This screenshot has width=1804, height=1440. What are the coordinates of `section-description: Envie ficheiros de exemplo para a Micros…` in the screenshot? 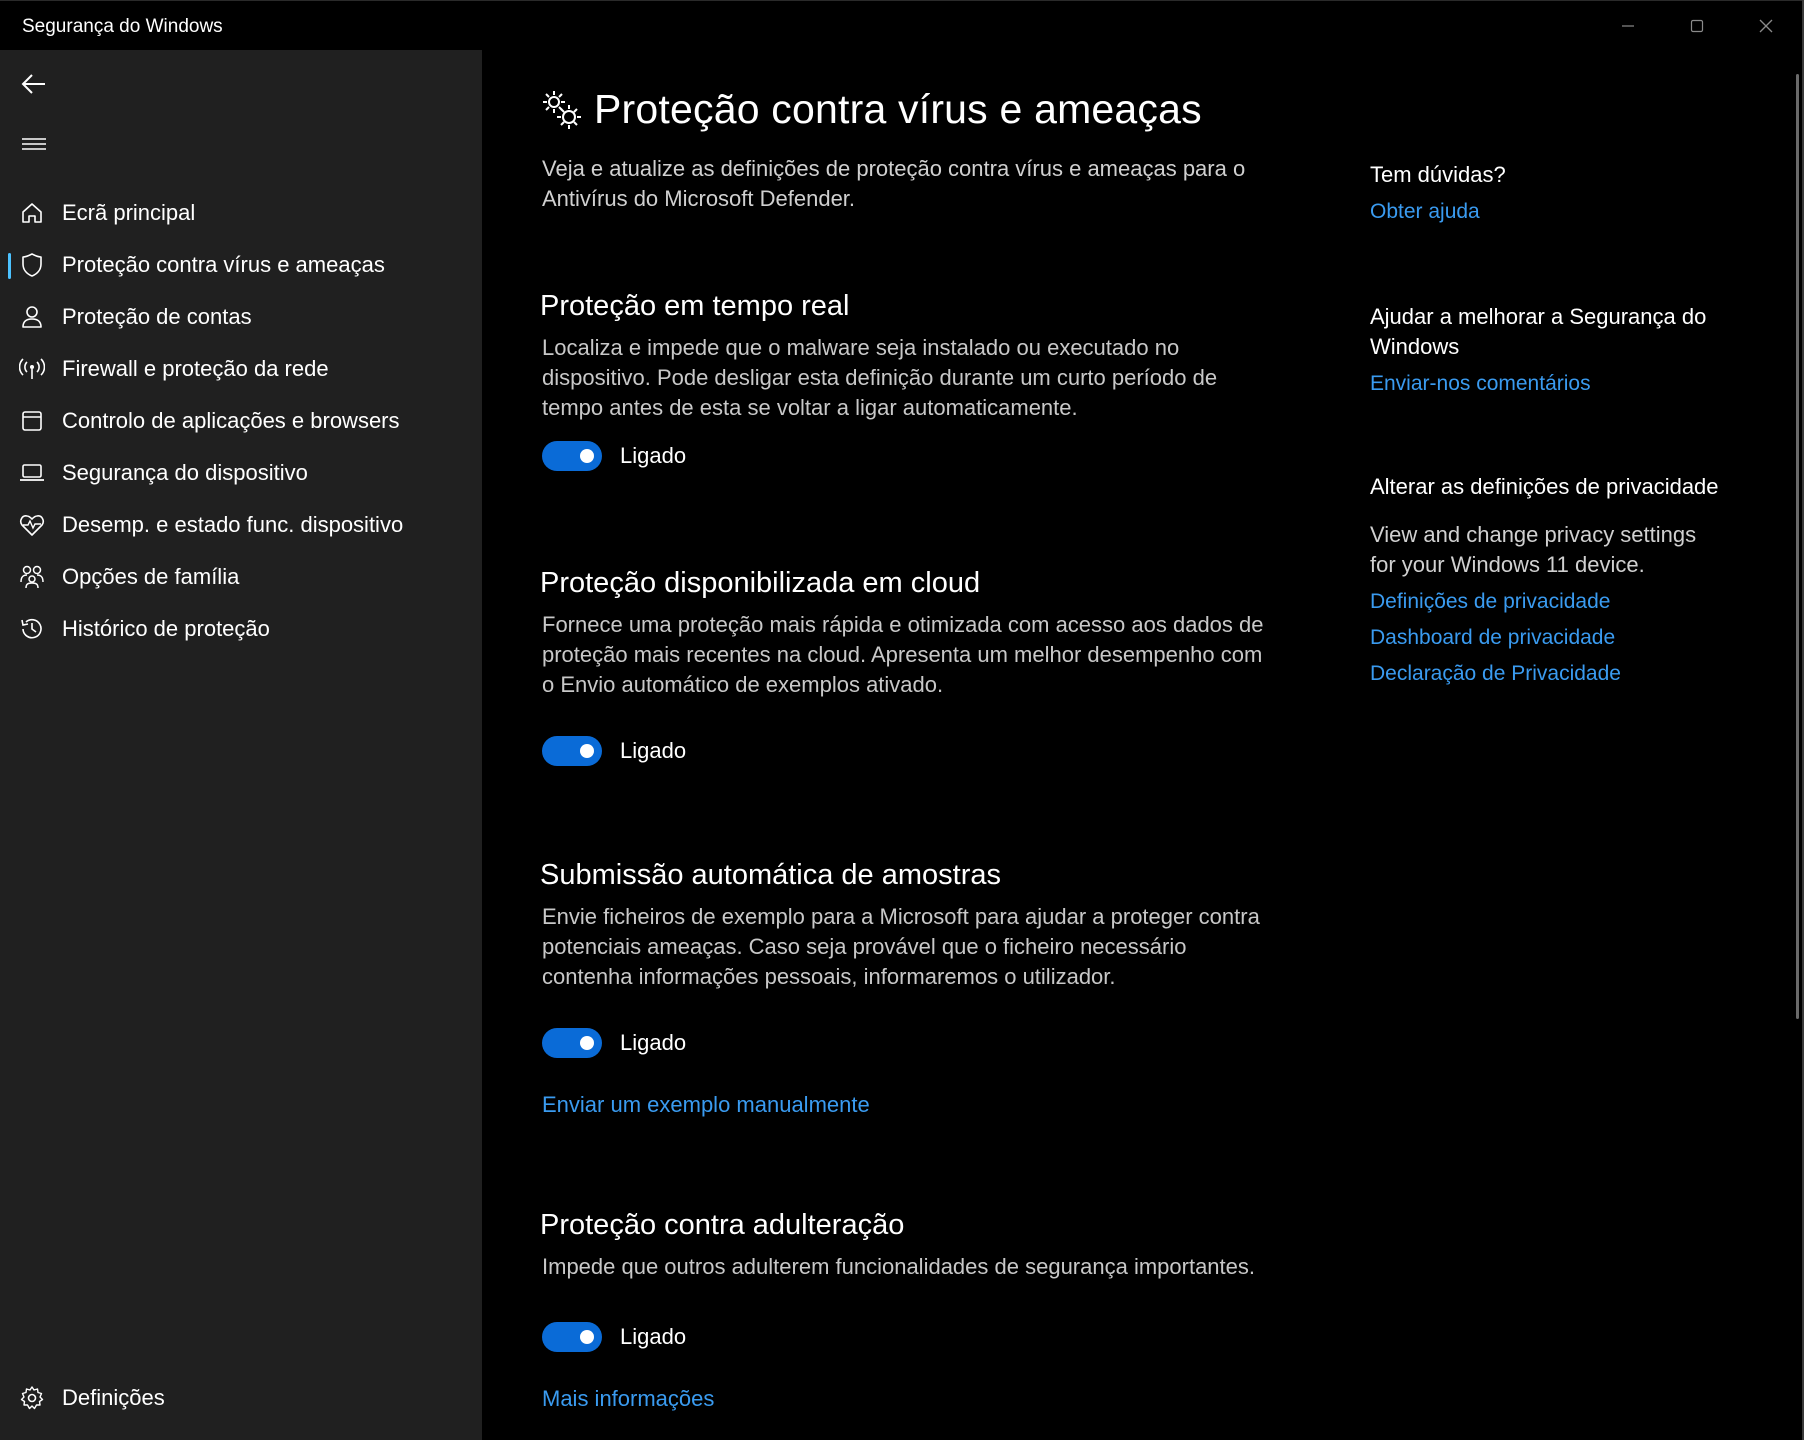 It's located at (901, 946).